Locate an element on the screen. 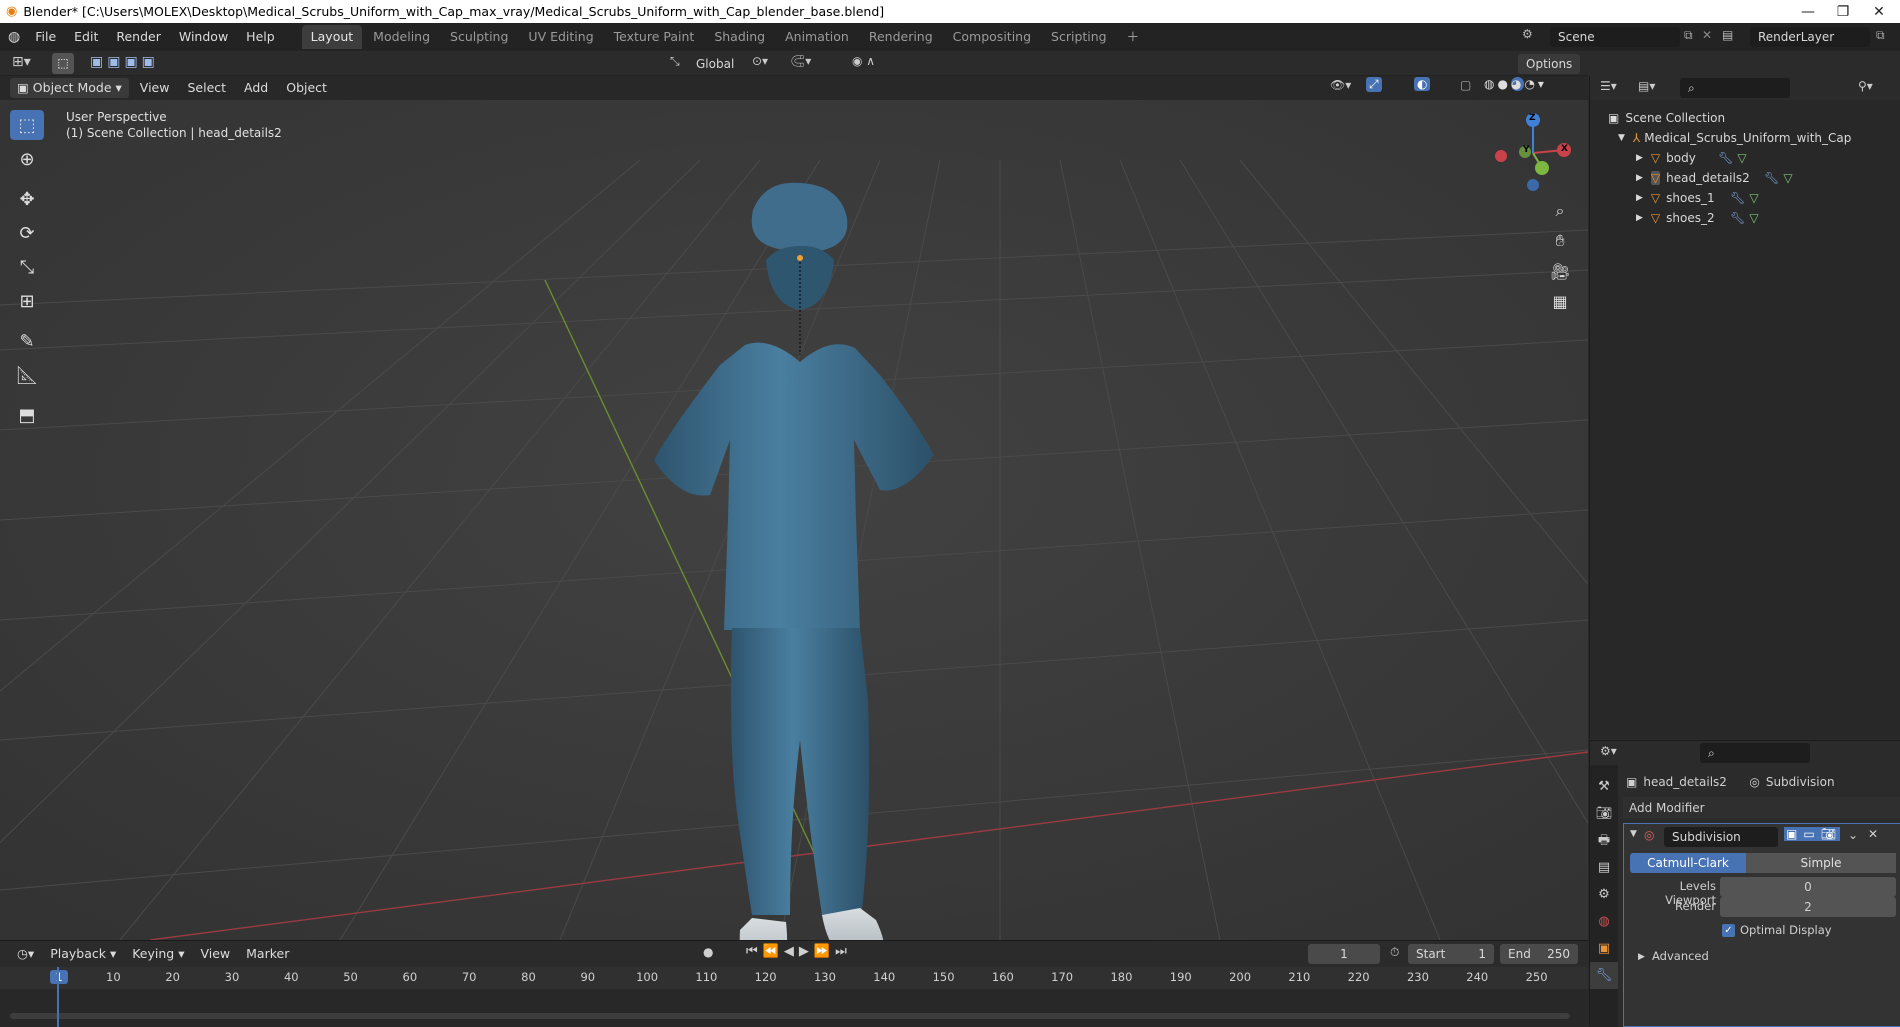  overlay-toggle-icon: ◐ is located at coordinates (1422, 84).